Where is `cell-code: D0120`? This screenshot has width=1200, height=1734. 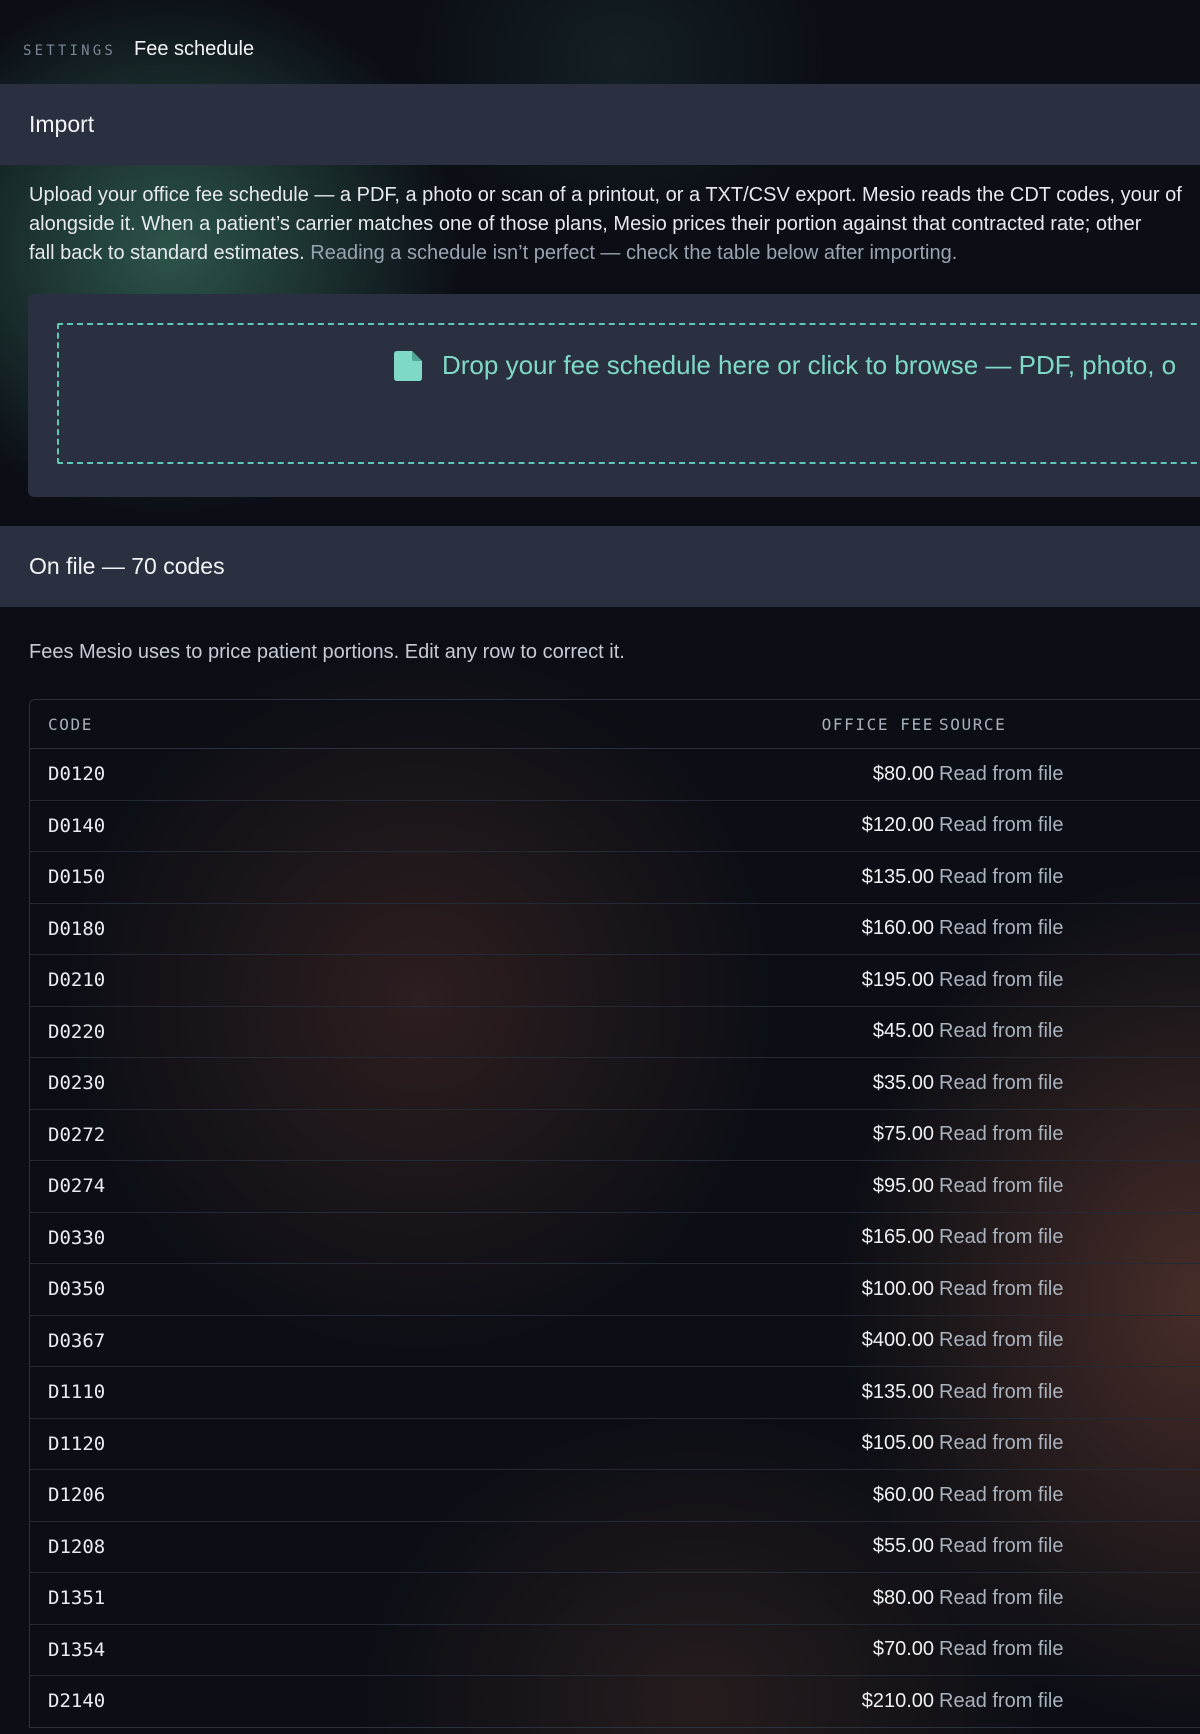
cell-code: D0120 is located at coordinates (77, 774).